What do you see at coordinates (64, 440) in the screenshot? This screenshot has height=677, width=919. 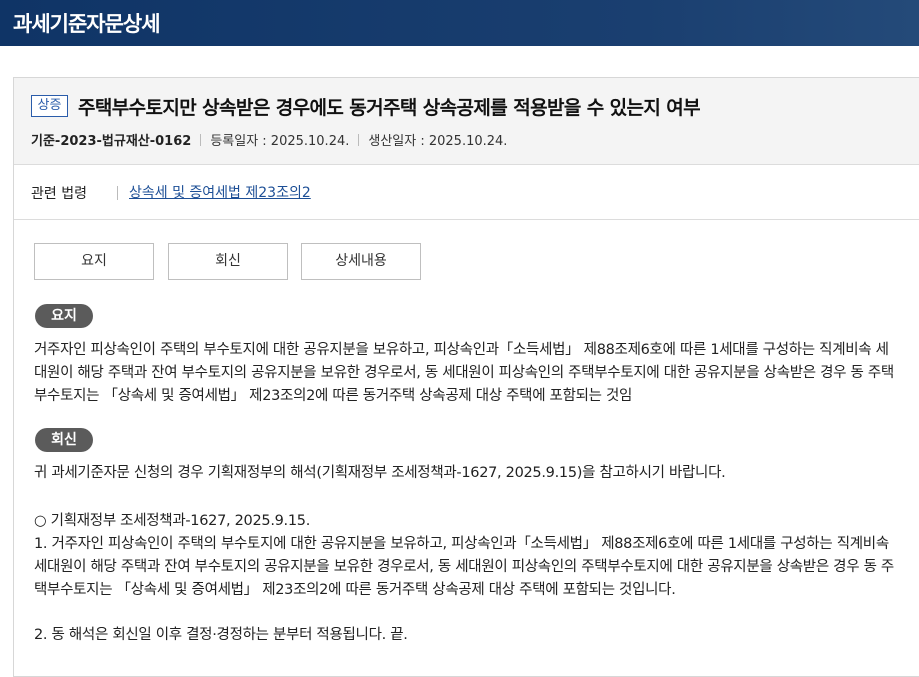 I see `reply-section-label: 회신` at bounding box center [64, 440].